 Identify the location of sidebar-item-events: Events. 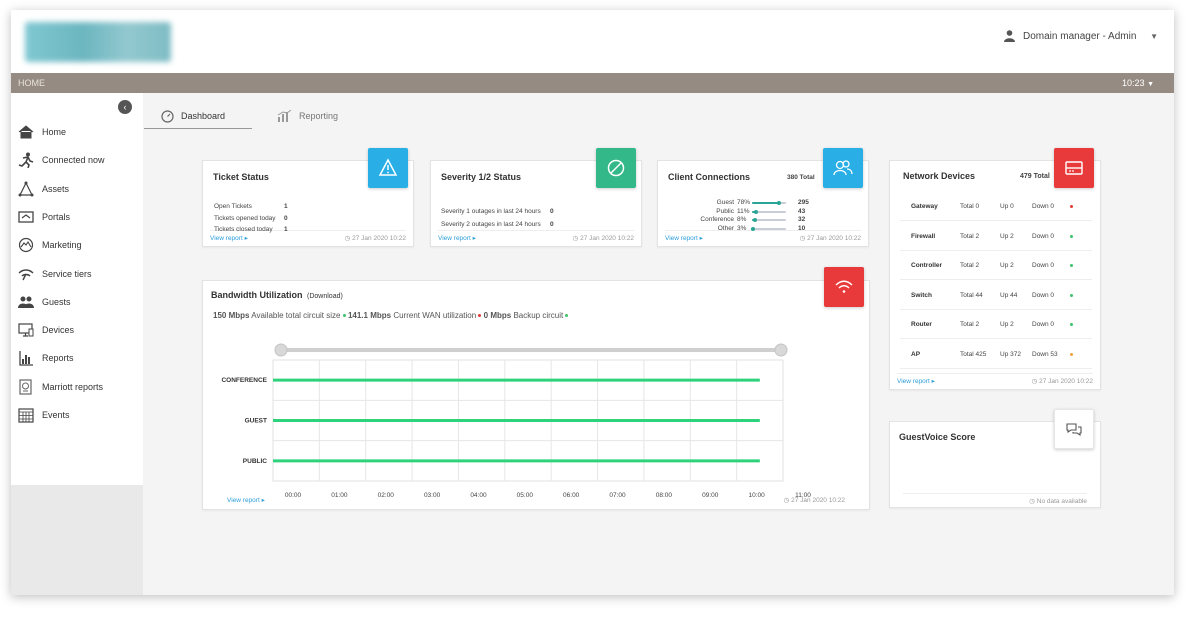
(43, 415).